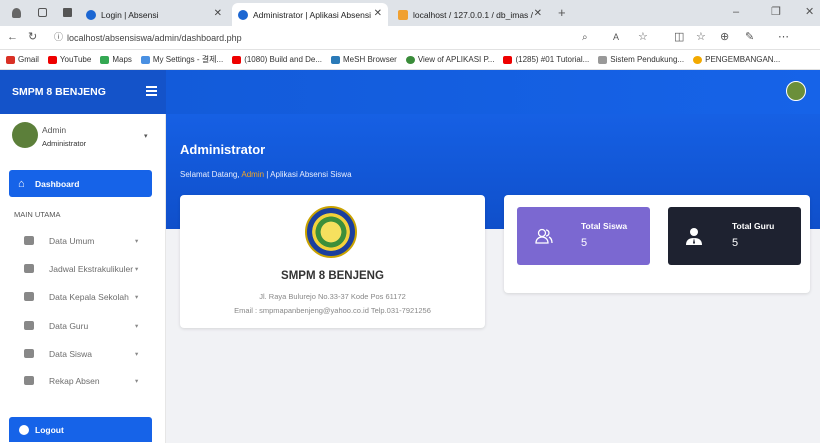  Describe the element at coordinates (562, 12) in the screenshot. I see `new-tab-button: +` at that location.